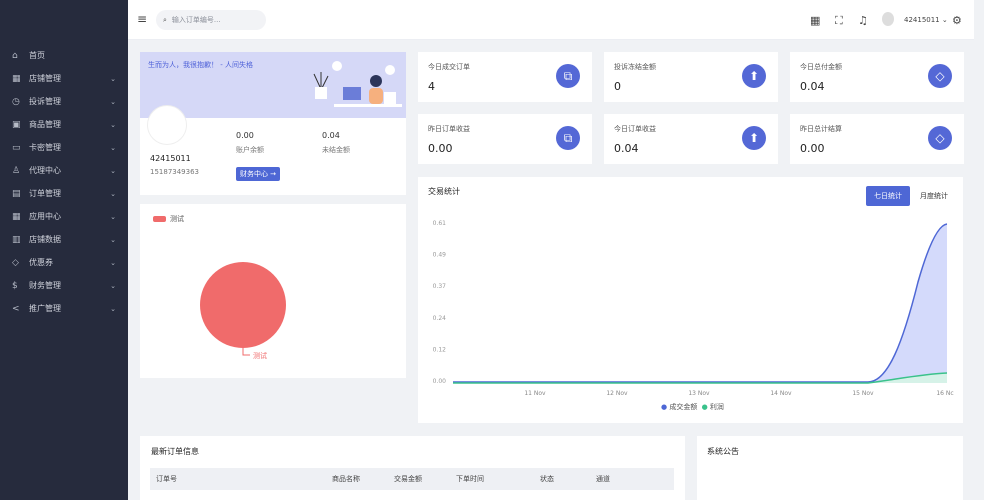 The height and width of the screenshot is (500, 984). I want to click on stat-value: 0.00, so click(440, 148).